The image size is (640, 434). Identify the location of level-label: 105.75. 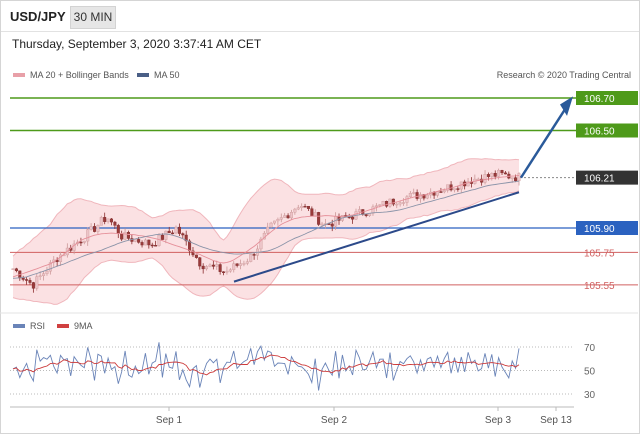
(599, 253).